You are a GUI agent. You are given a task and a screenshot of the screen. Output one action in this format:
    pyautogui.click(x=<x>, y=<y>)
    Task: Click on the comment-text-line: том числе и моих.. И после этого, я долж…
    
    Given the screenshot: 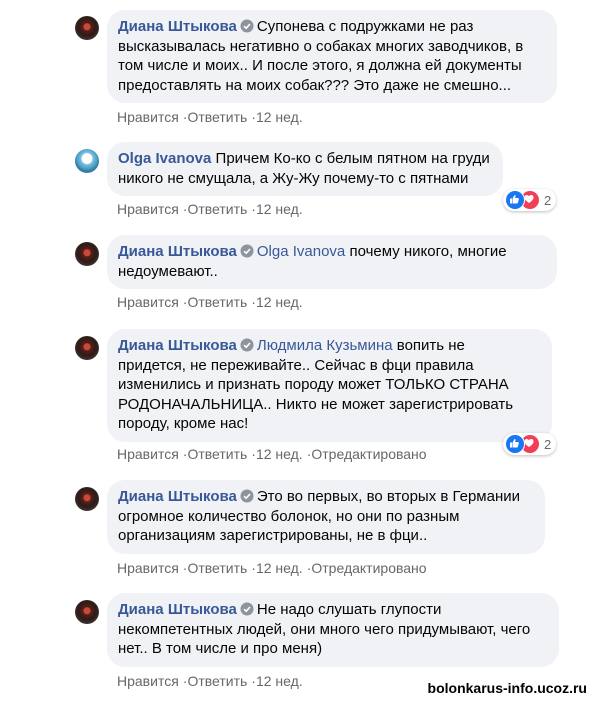 What is the action you would take?
    pyautogui.click(x=320, y=66)
    